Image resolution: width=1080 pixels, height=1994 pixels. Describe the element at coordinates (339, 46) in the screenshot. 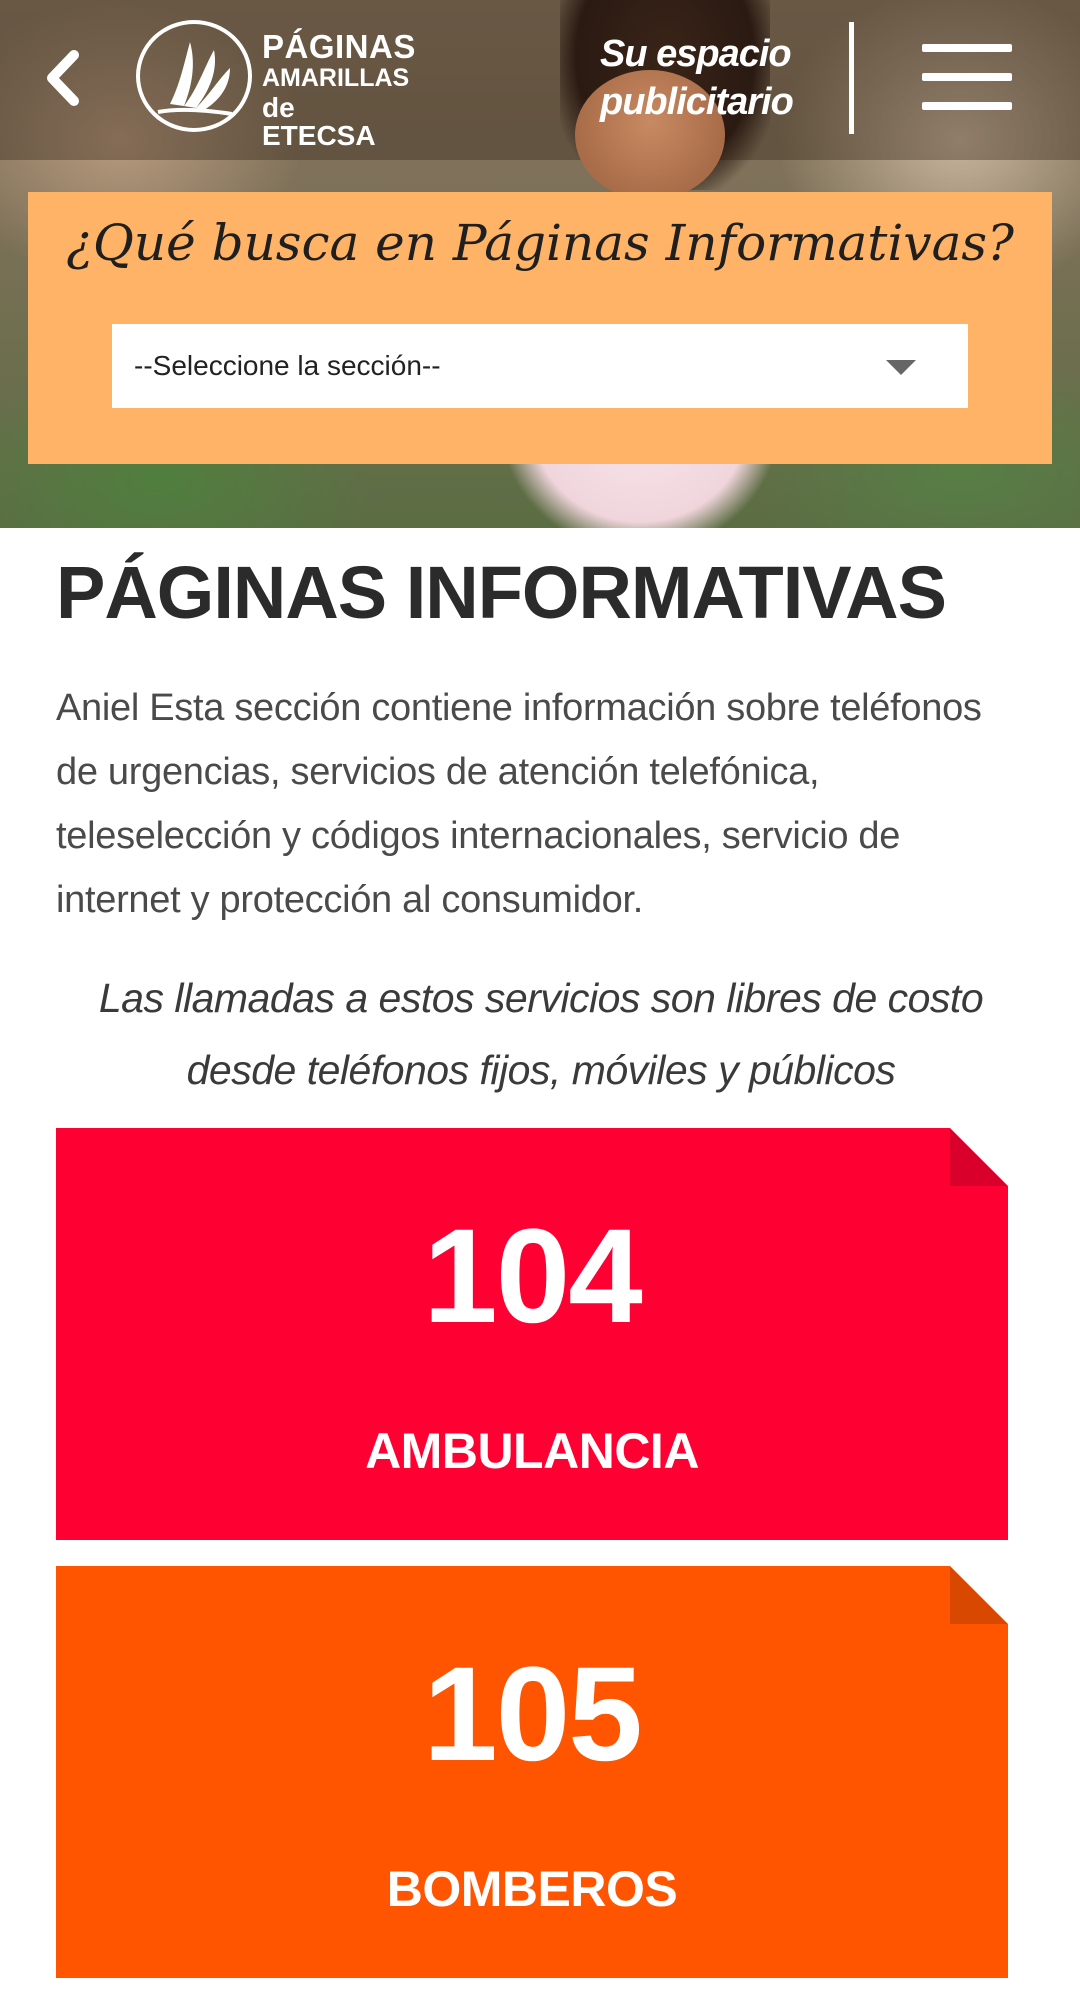

I see `logo-line-1: PÁGINAS` at that location.